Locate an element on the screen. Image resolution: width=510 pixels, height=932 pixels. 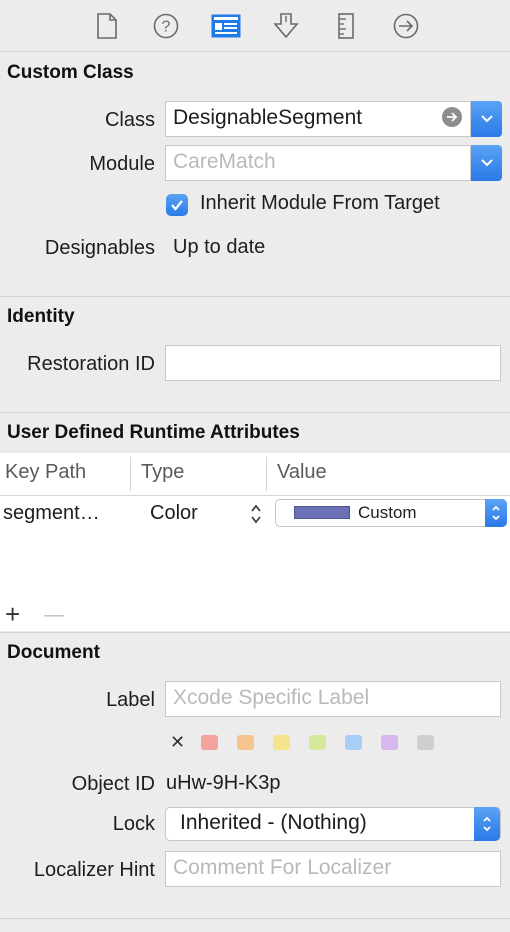
label-color-orange is located at coordinates (245, 742).